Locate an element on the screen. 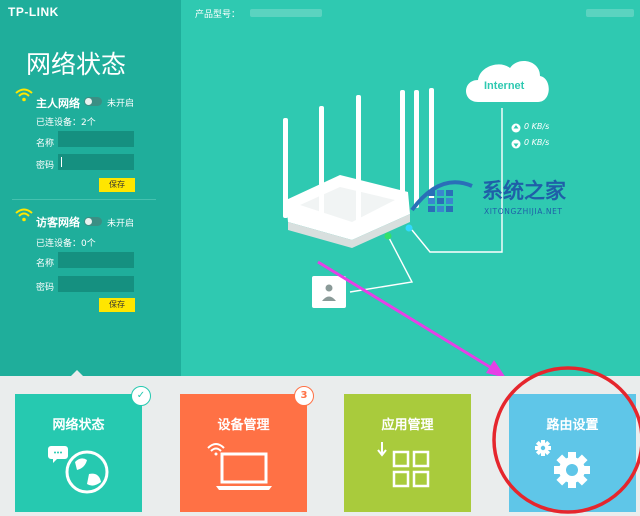 The width and height of the screenshot is (640, 516). annotation-highlight-circle is located at coordinates (566, 440).